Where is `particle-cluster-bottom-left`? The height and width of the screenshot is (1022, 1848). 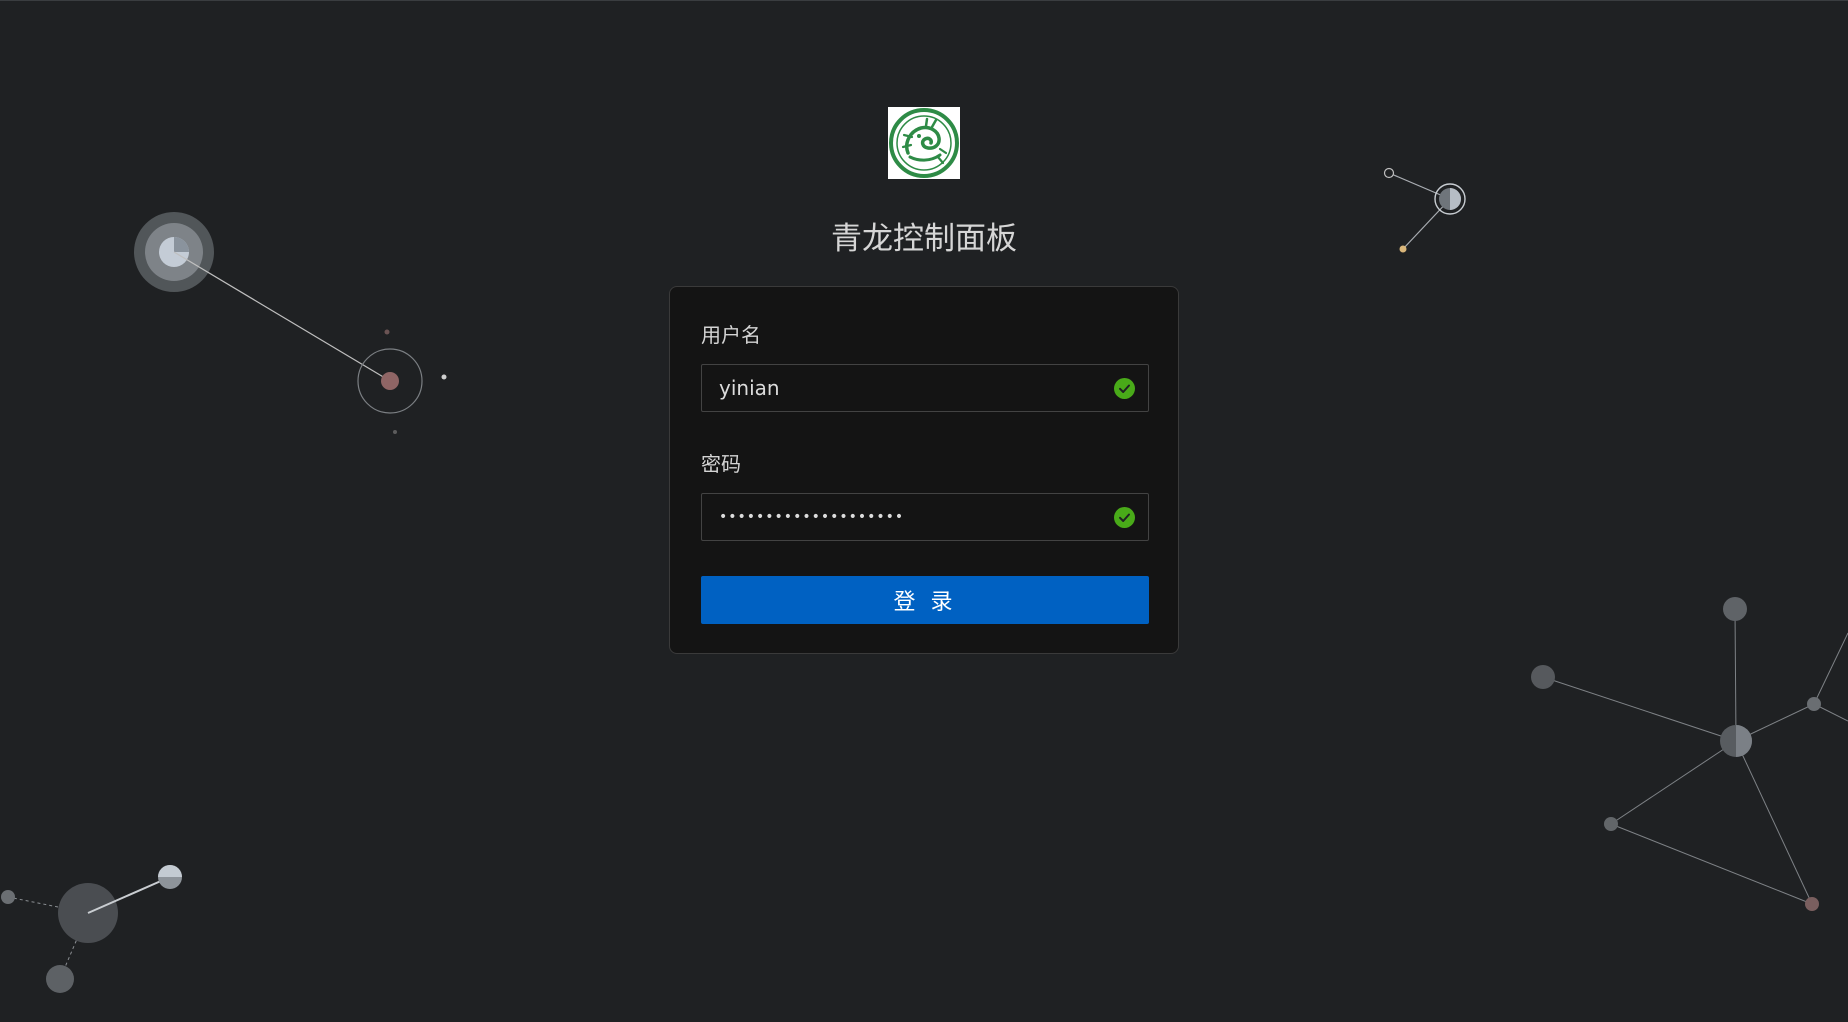
particle-cluster-bottom-left is located at coordinates (91, 929).